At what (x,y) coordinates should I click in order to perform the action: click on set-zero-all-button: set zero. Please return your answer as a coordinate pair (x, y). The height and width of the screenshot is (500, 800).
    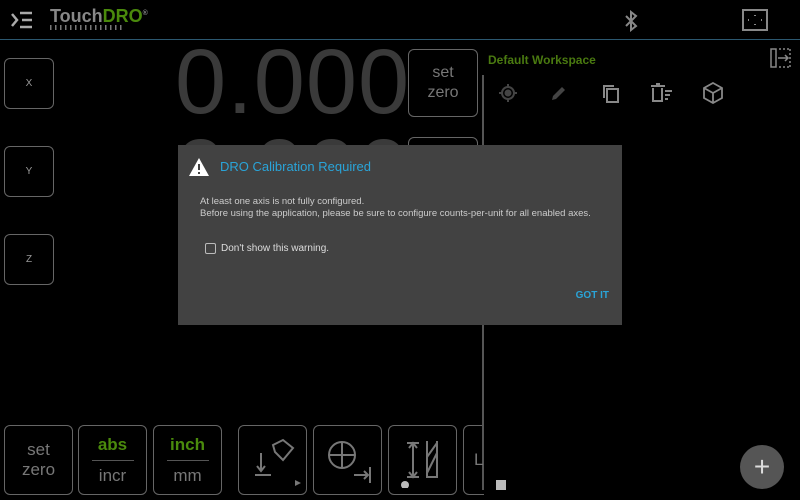
    Looking at the image, I should click on (38, 460).